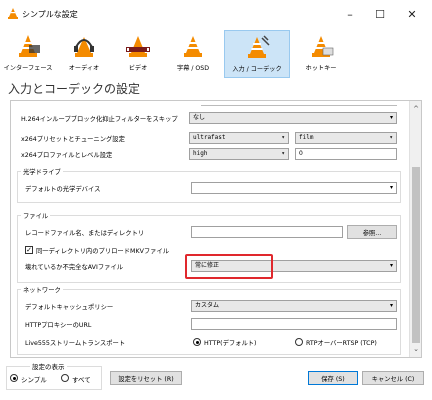 Image resolution: width=432 pixels, height=400 pixels. I want to click on tab-audio-label: オーディオ, so click(84, 68).